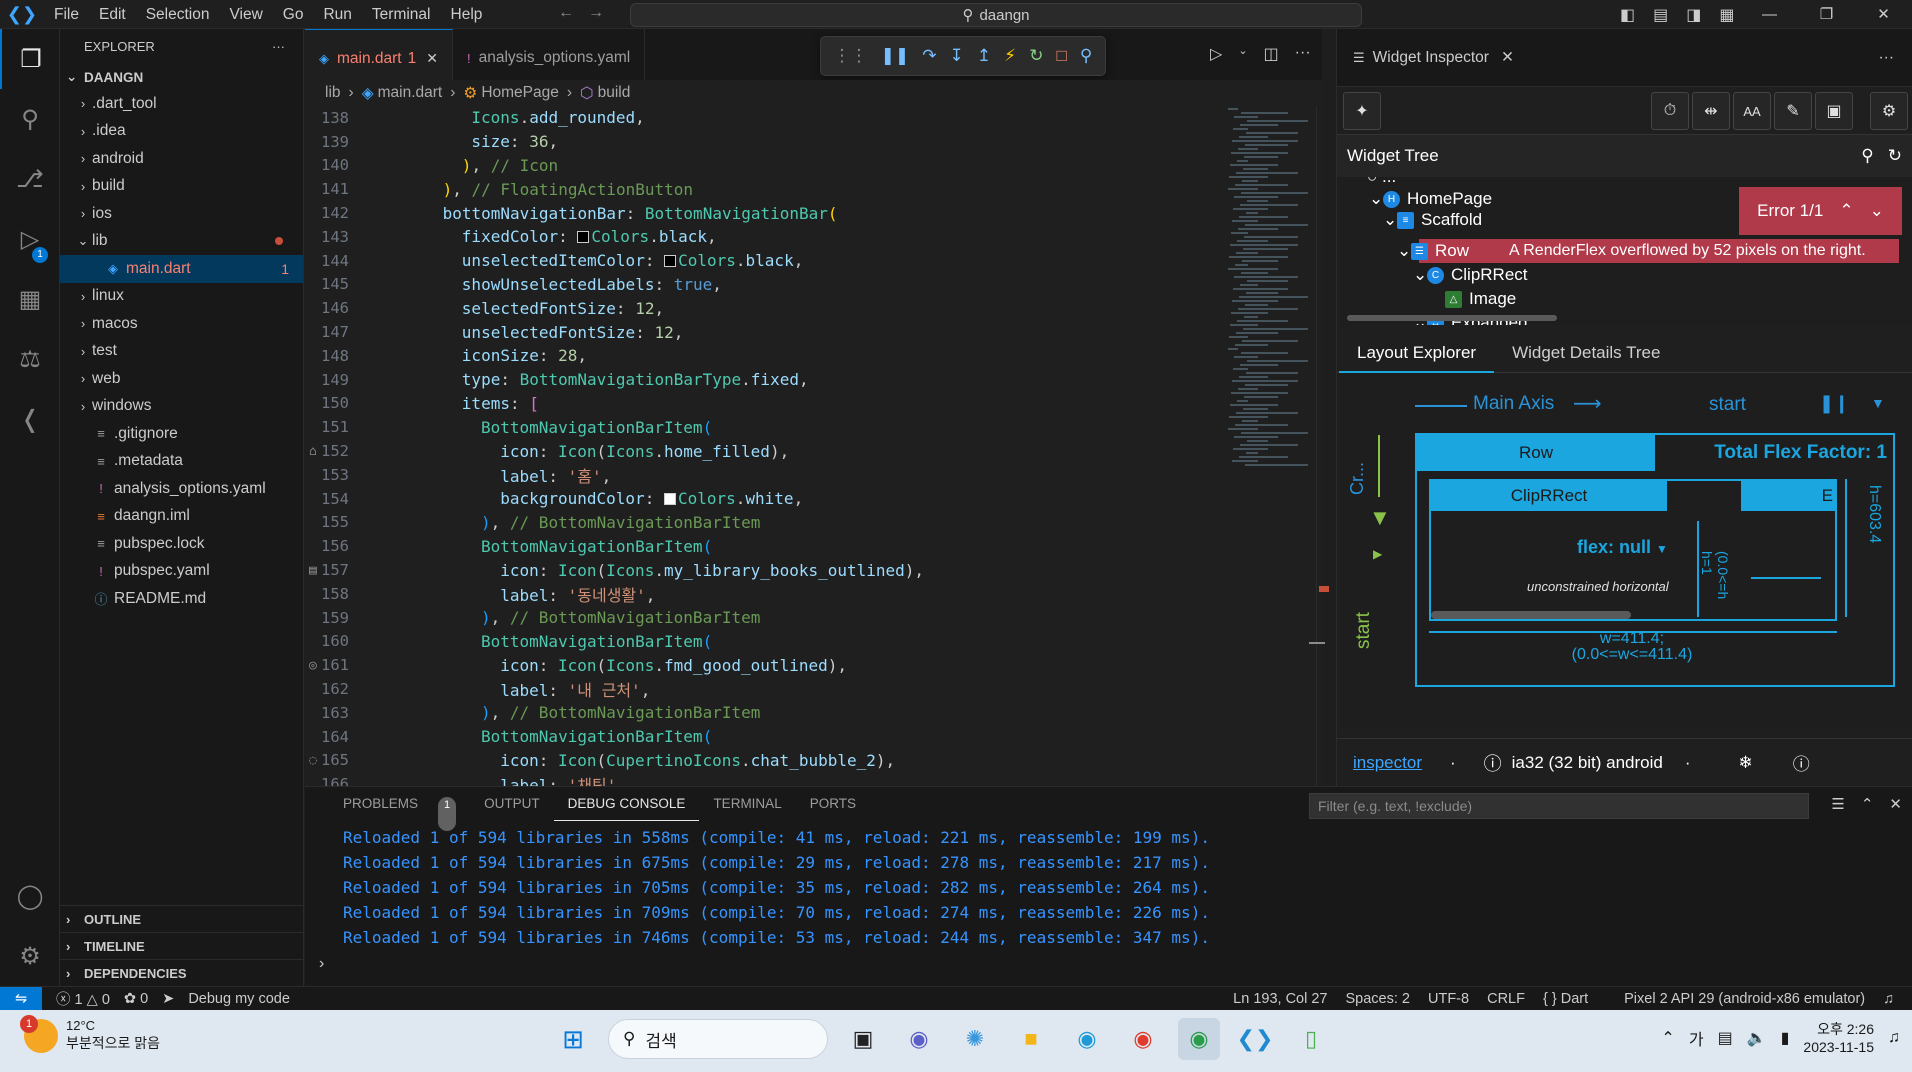 Image resolution: width=1912 pixels, height=1072 pixels. Describe the element at coordinates (83, 998) in the screenshot. I see `problems-status: ⓧ 1 △ 0` at that location.